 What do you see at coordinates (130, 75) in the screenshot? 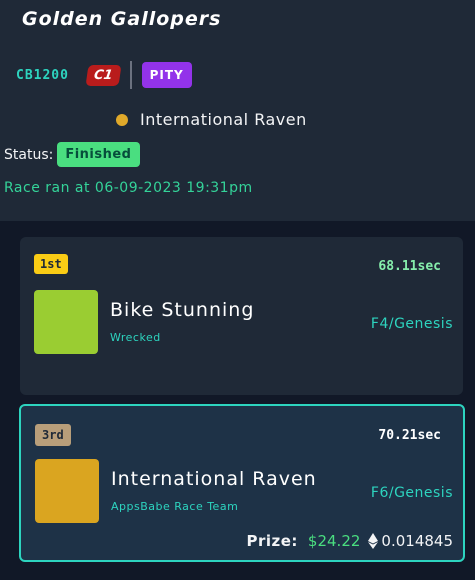
I see `tag-divider` at bounding box center [130, 75].